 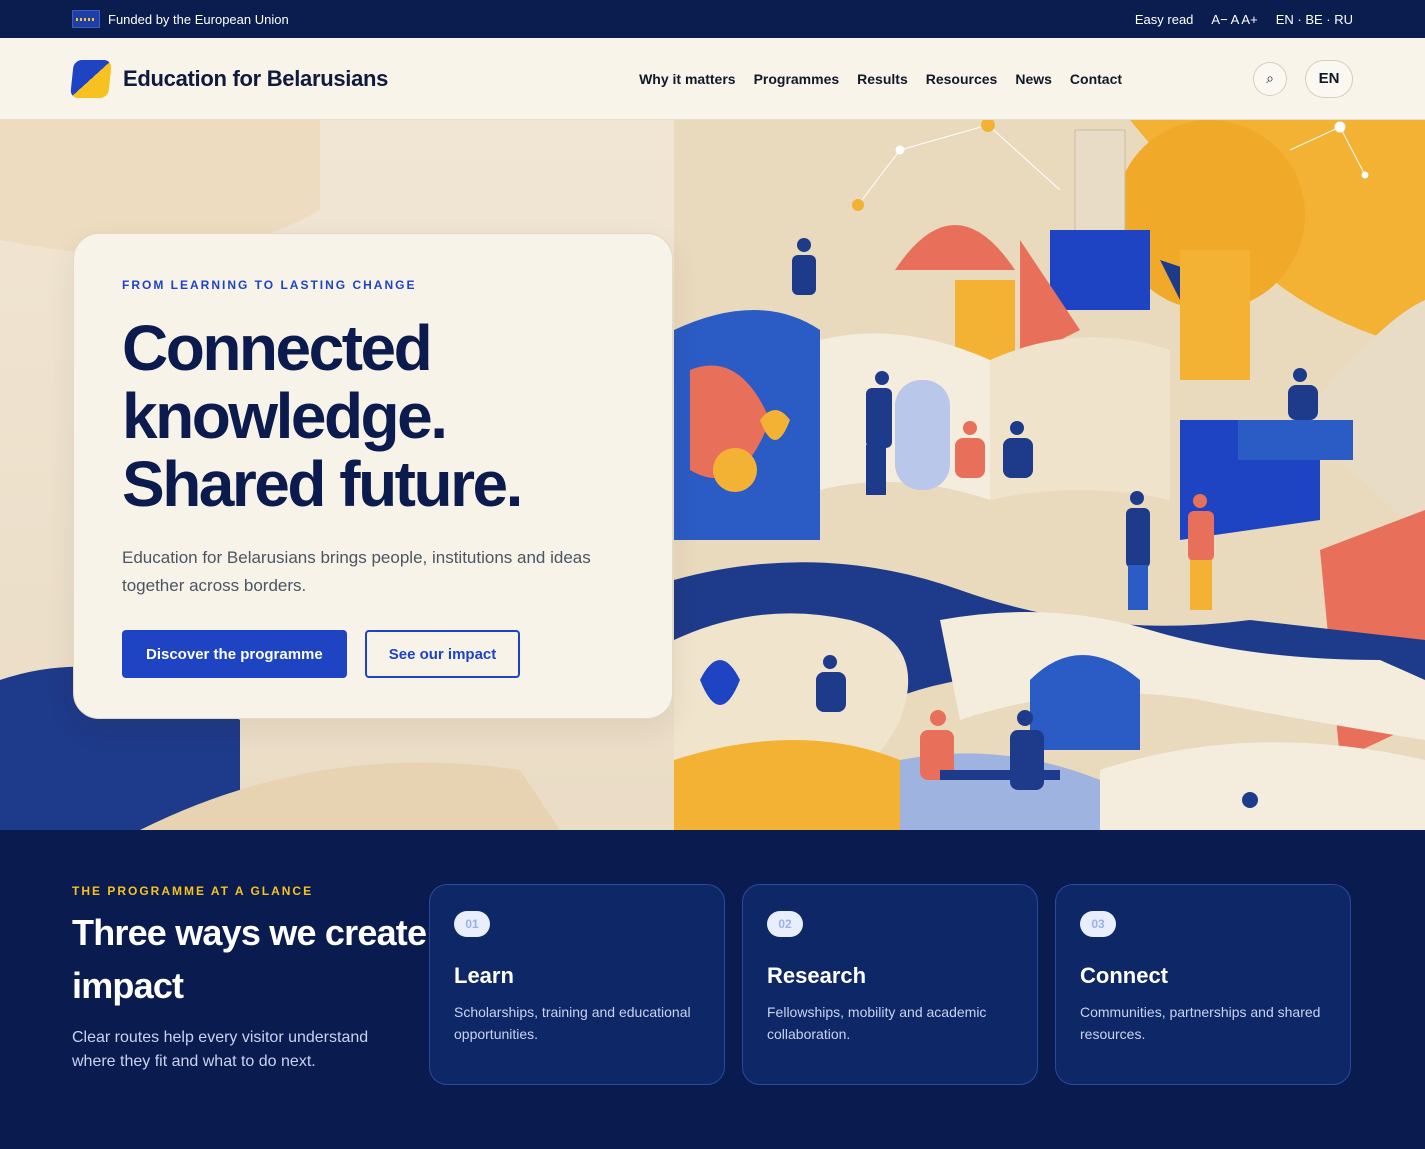 What do you see at coordinates (1234, 19) in the screenshot?
I see `font-size-controls: A− A A+` at bounding box center [1234, 19].